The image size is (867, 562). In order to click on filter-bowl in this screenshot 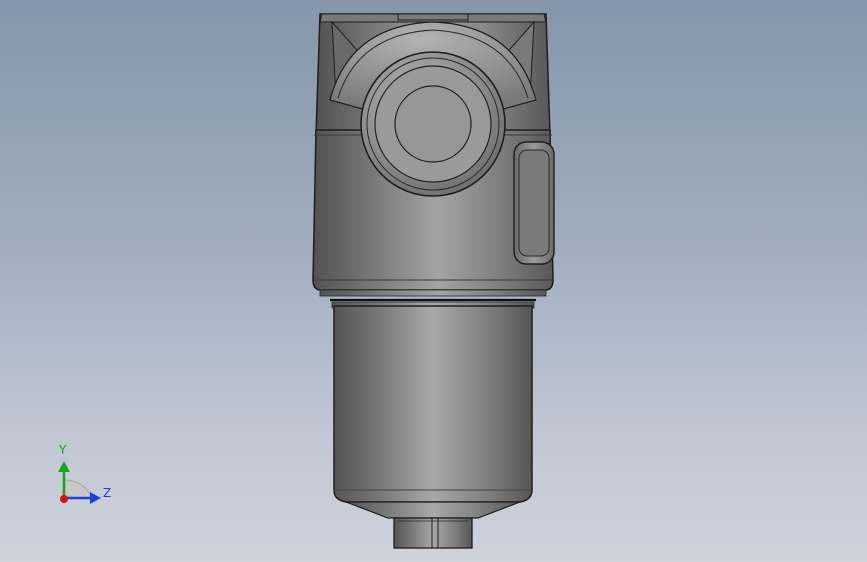, I will do `click(433, 404)`.